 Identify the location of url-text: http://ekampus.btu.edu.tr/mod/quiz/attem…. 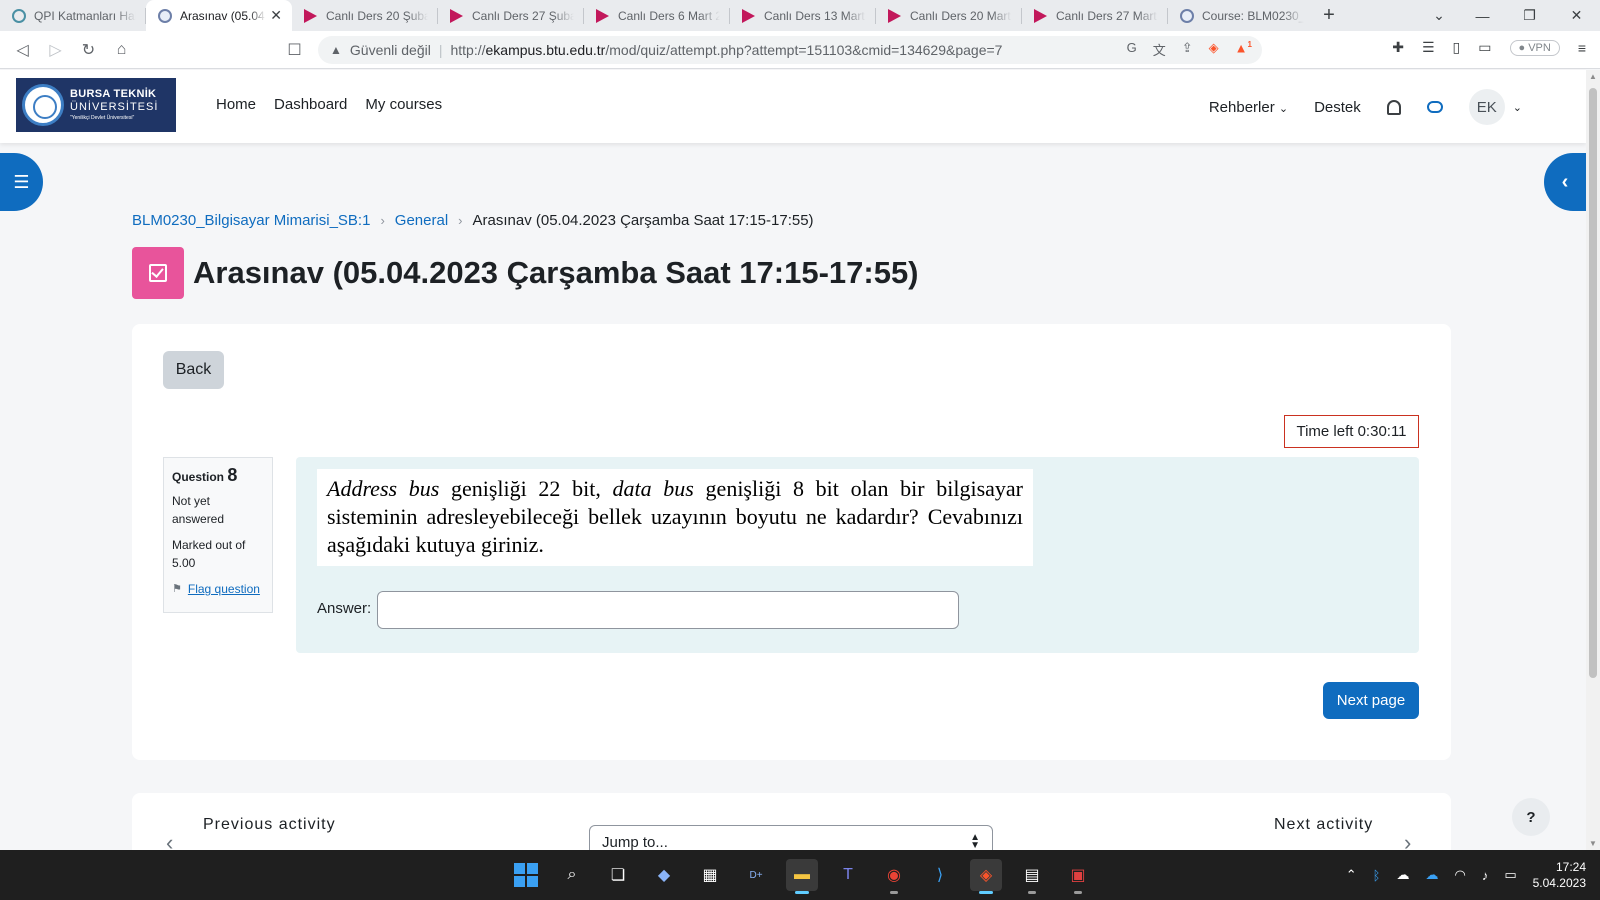
(726, 50).